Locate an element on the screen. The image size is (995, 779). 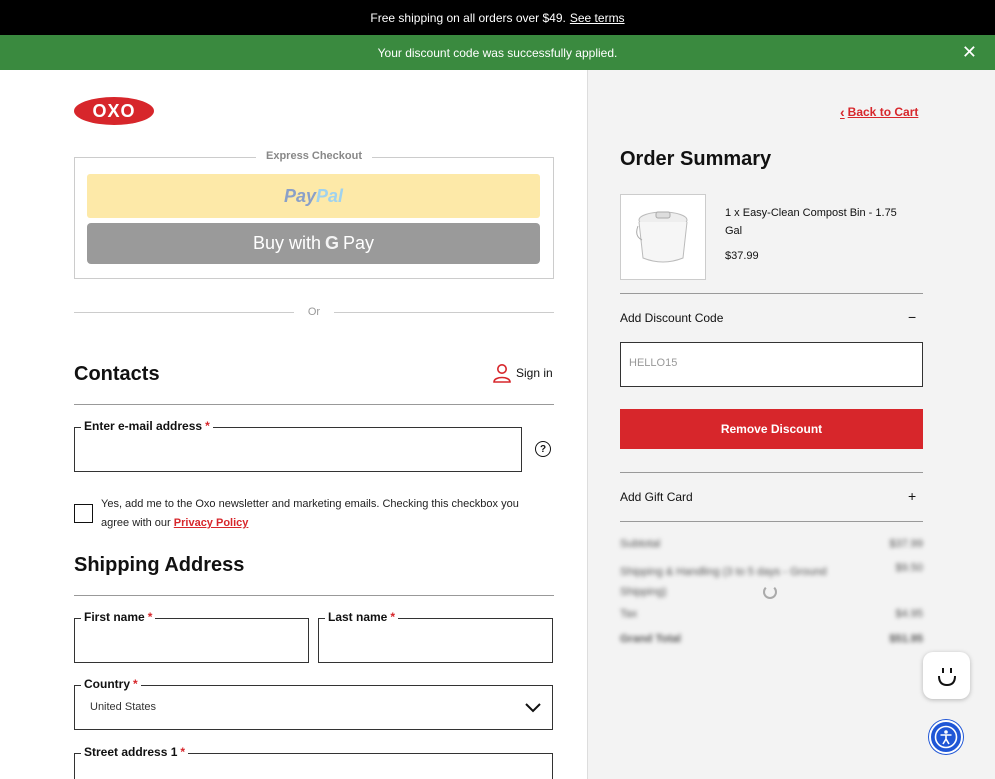
paypal-text-1: Pay is located at coordinates (299, 195).